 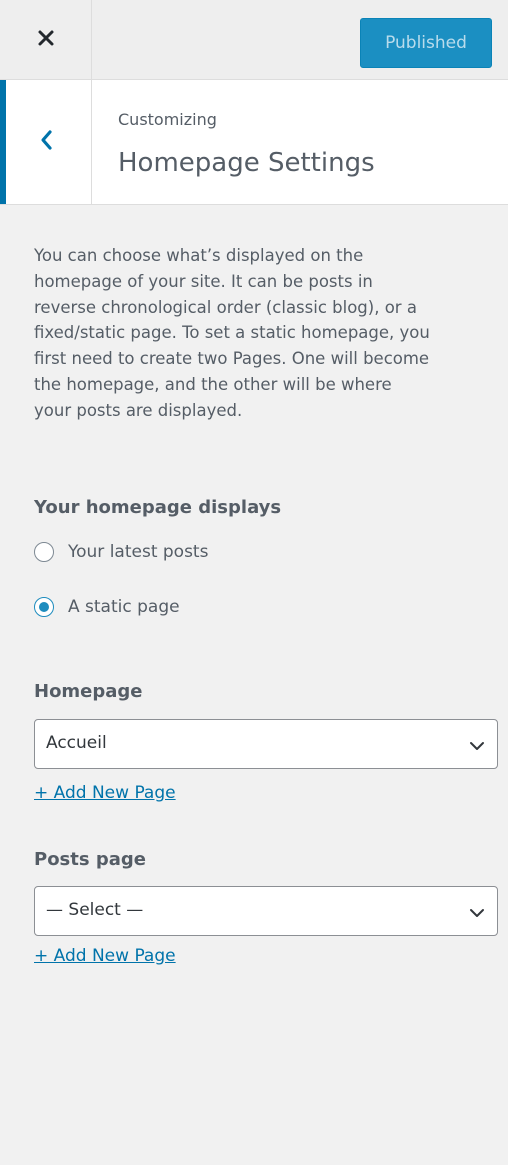 I want to click on description-line: your posts are displayed., so click(x=138, y=410).